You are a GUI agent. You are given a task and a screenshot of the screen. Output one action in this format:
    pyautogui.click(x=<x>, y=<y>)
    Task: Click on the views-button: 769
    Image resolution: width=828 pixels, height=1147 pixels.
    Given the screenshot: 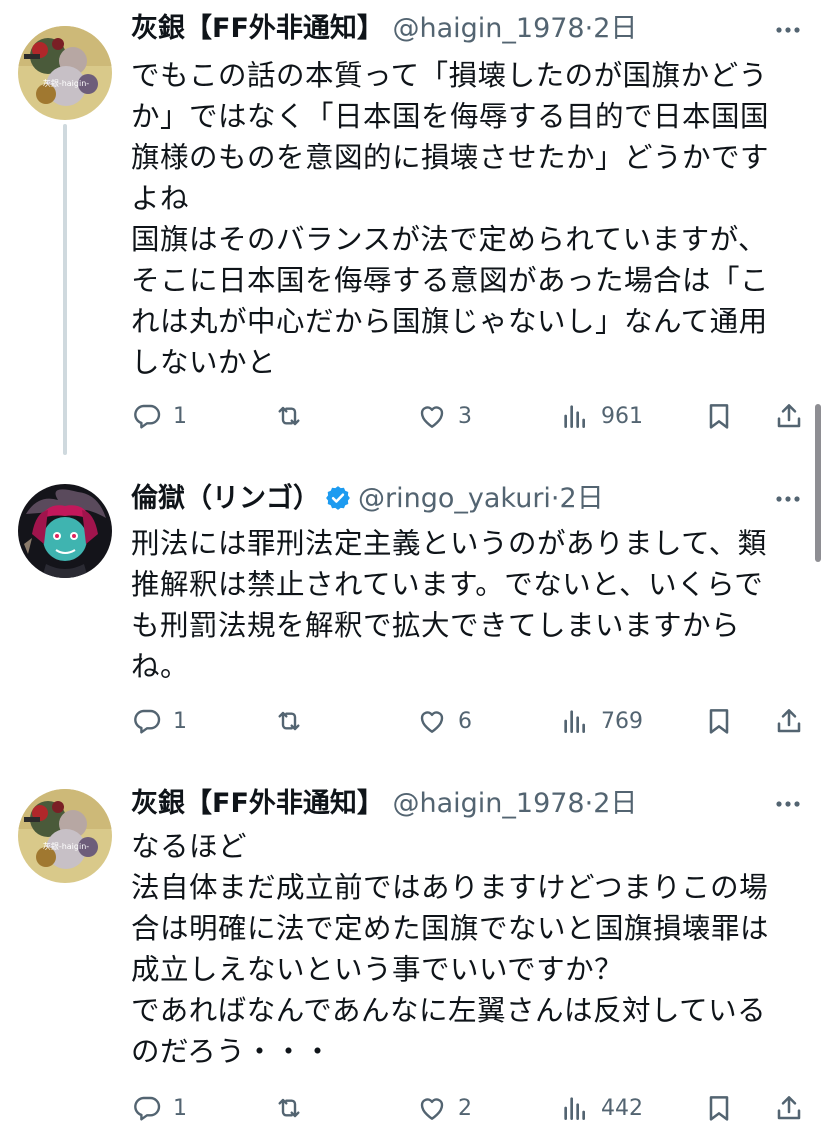 What is the action you would take?
    pyautogui.click(x=601, y=721)
    